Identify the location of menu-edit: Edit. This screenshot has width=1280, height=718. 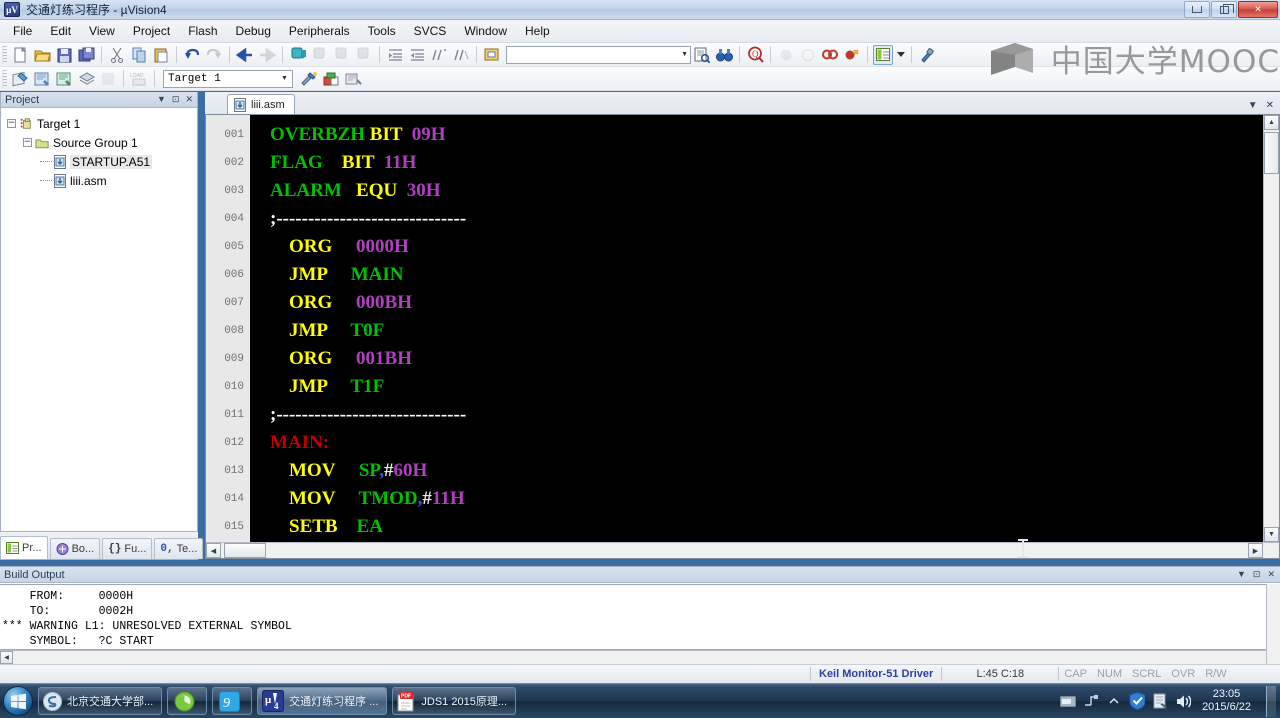
(60, 31).